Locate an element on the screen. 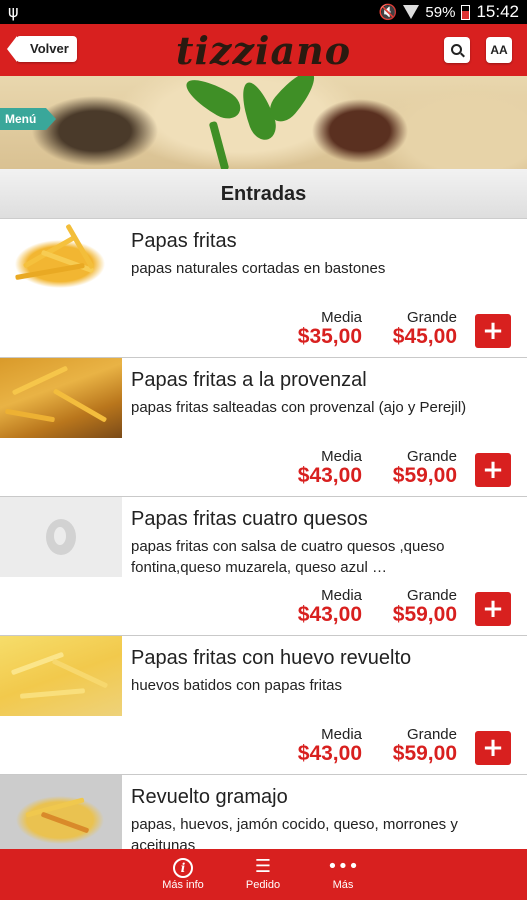 The height and width of the screenshot is (900, 527). status-bar: ψ 🔇 59% 15:42 is located at coordinates (263, 12).